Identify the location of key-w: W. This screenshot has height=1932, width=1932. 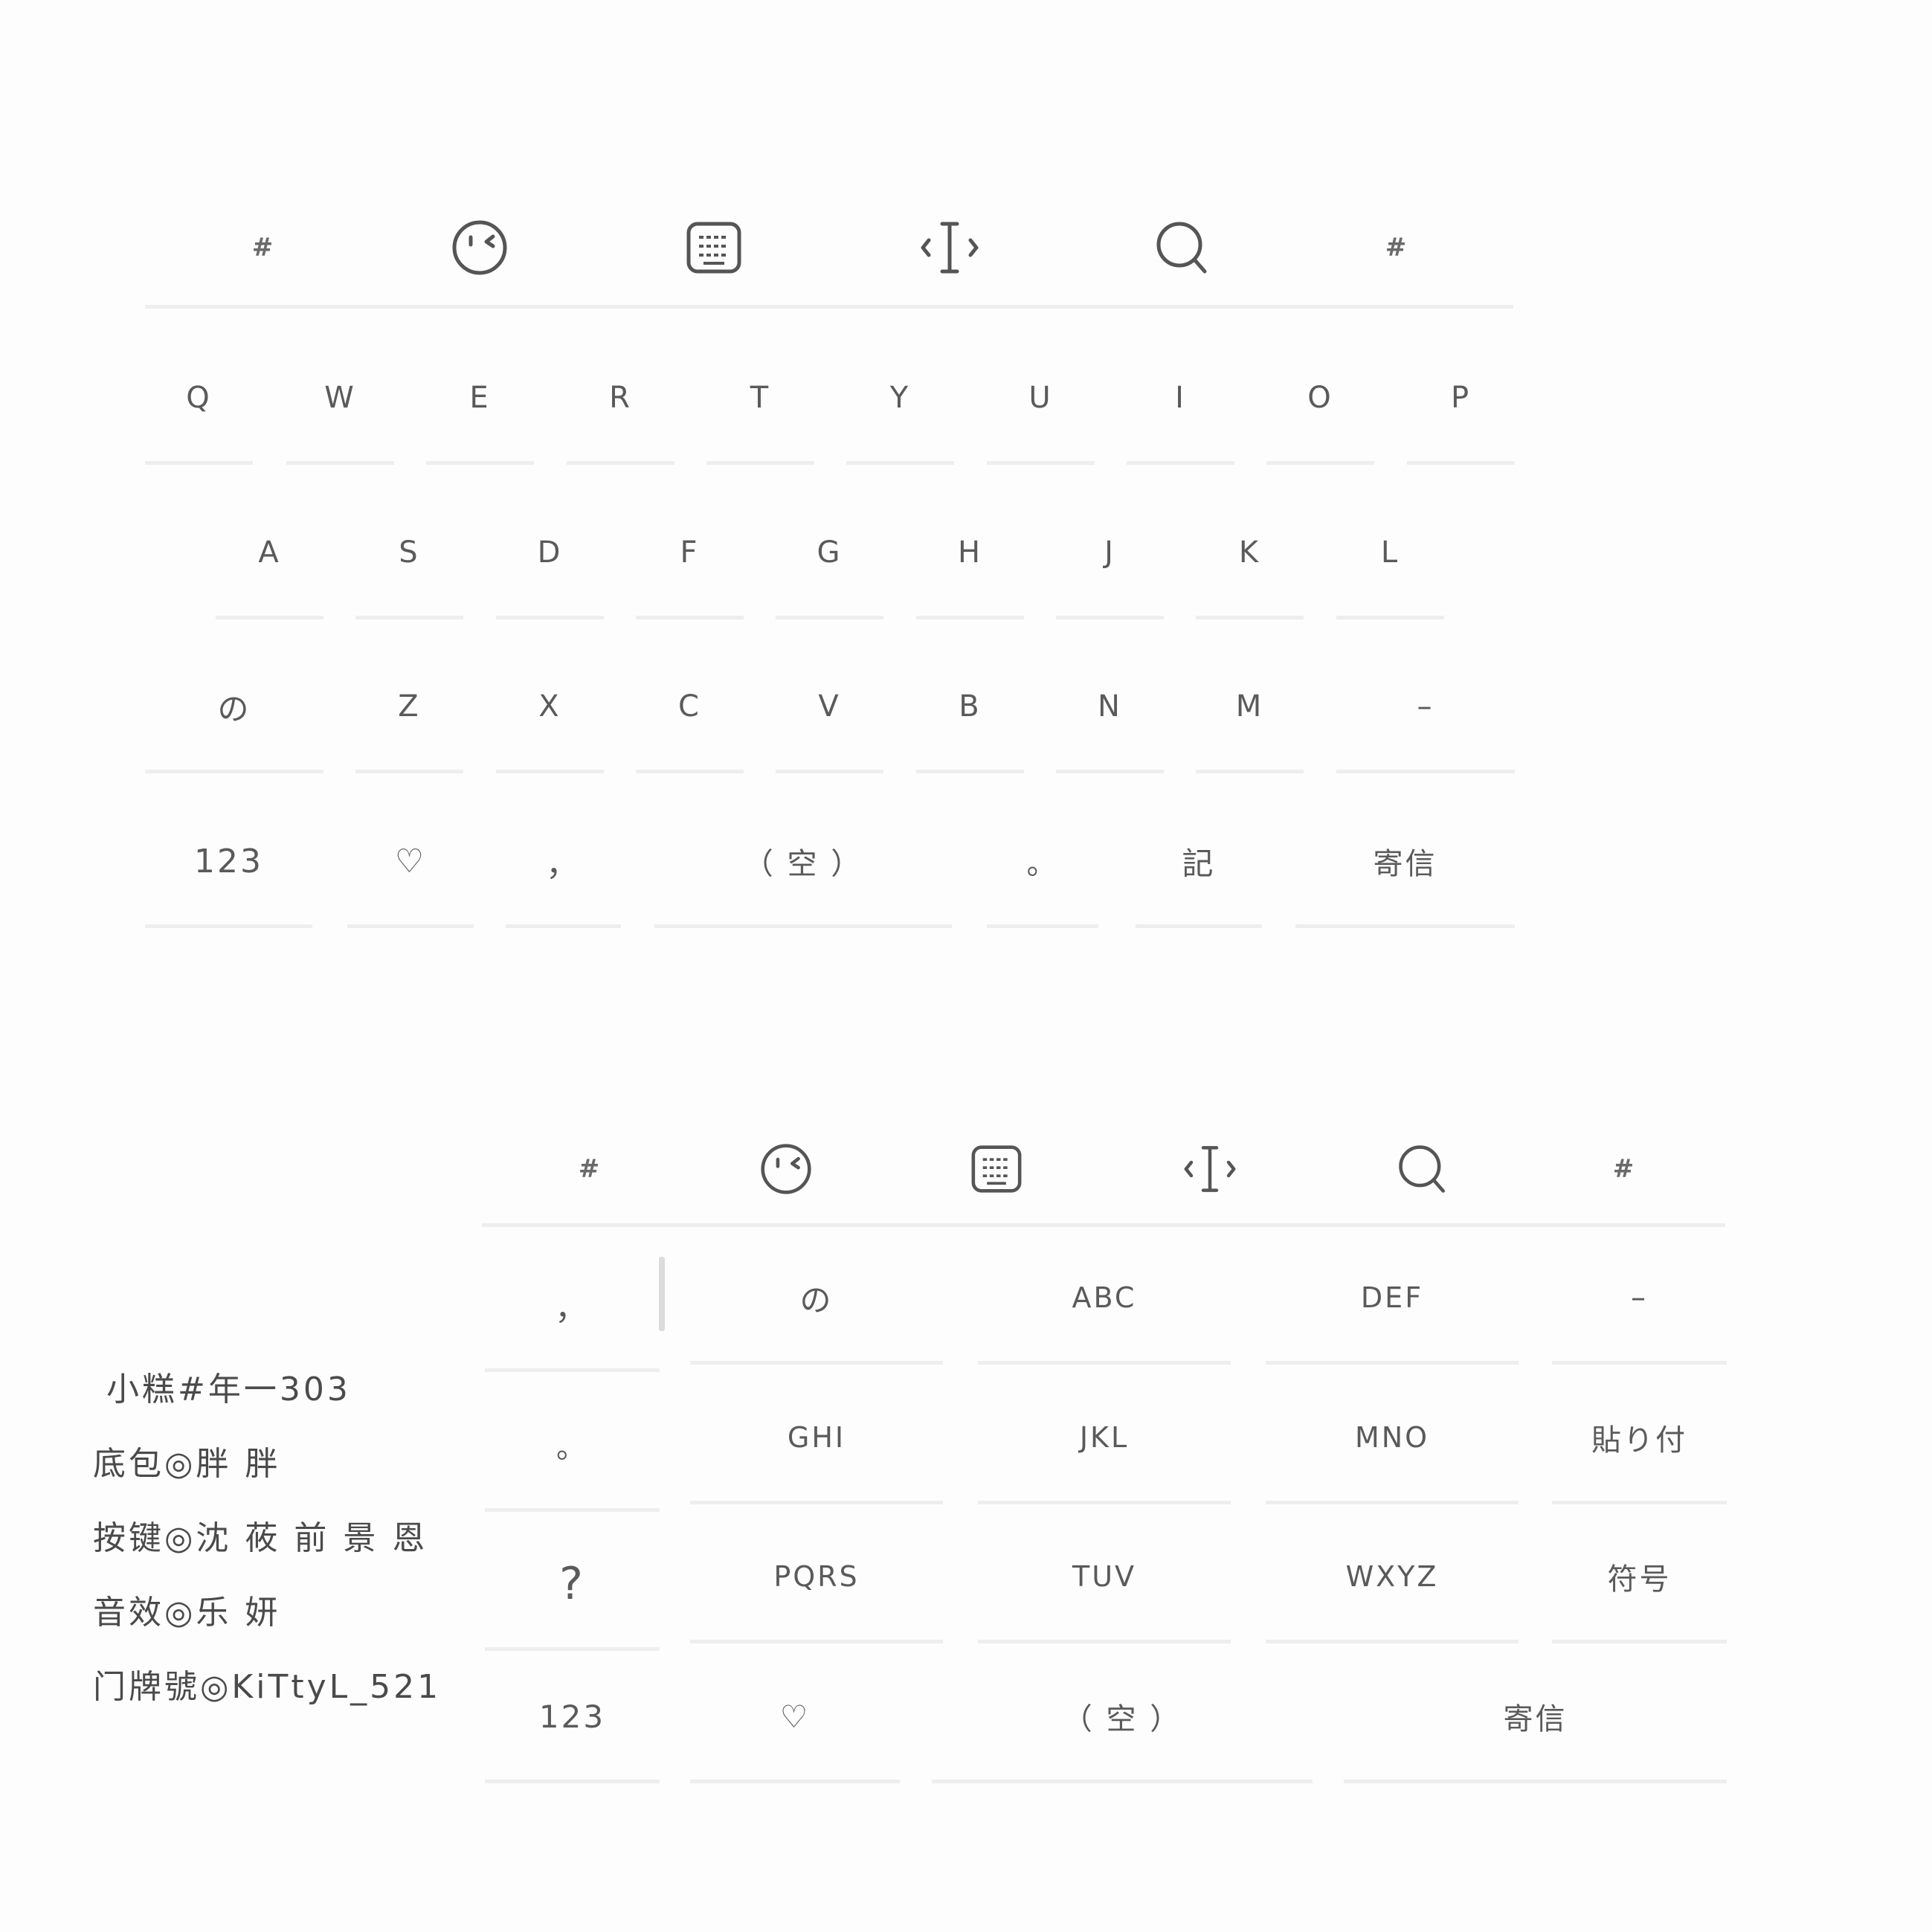
(340, 411).